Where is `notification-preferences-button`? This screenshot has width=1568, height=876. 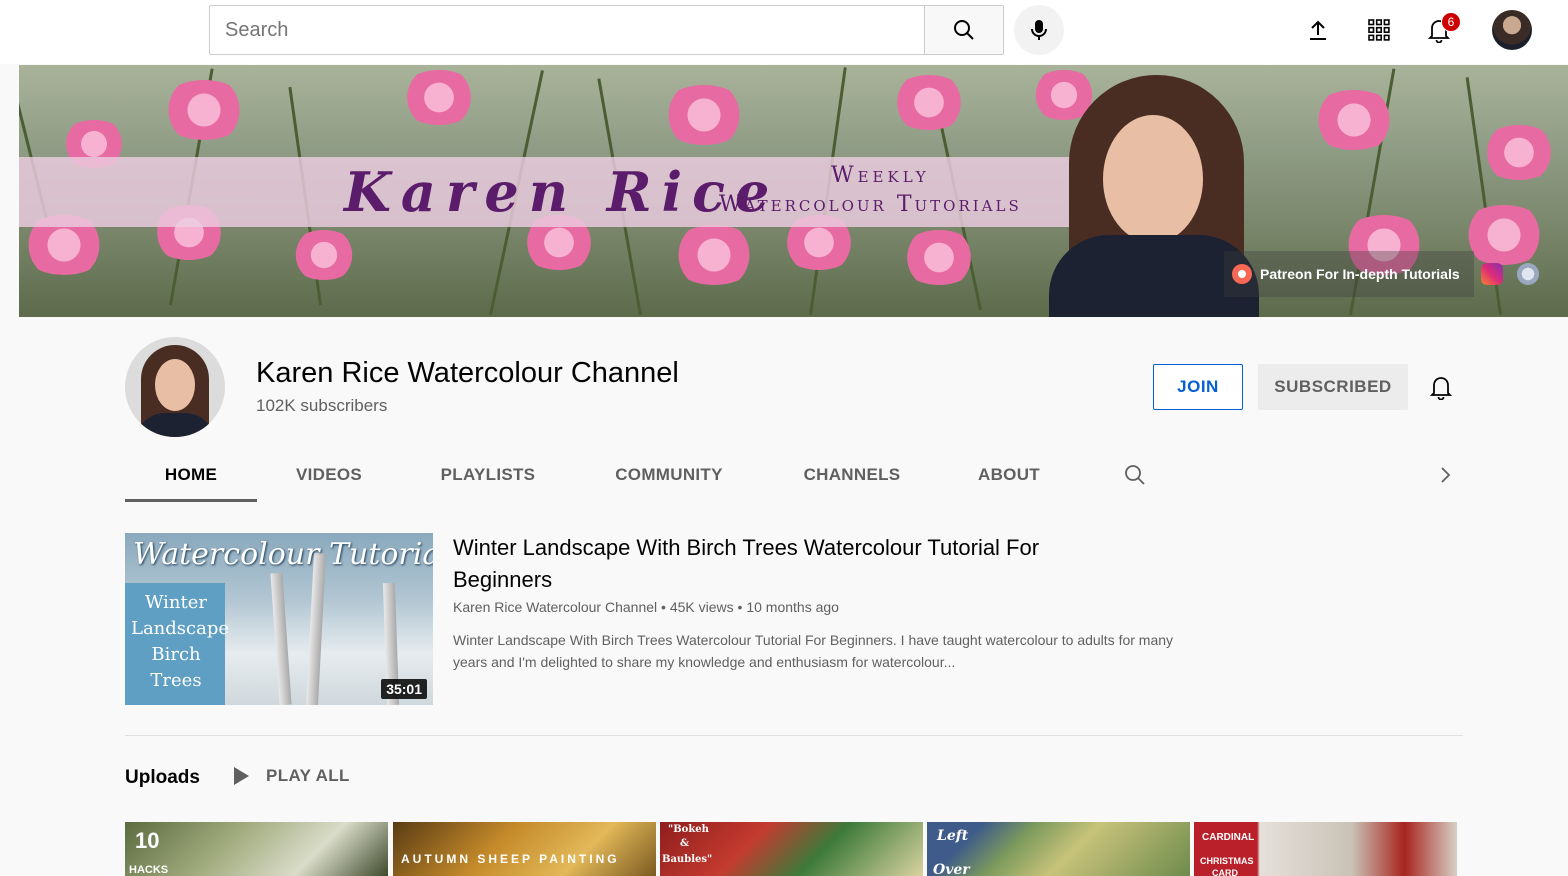 notification-preferences-button is located at coordinates (1441, 387).